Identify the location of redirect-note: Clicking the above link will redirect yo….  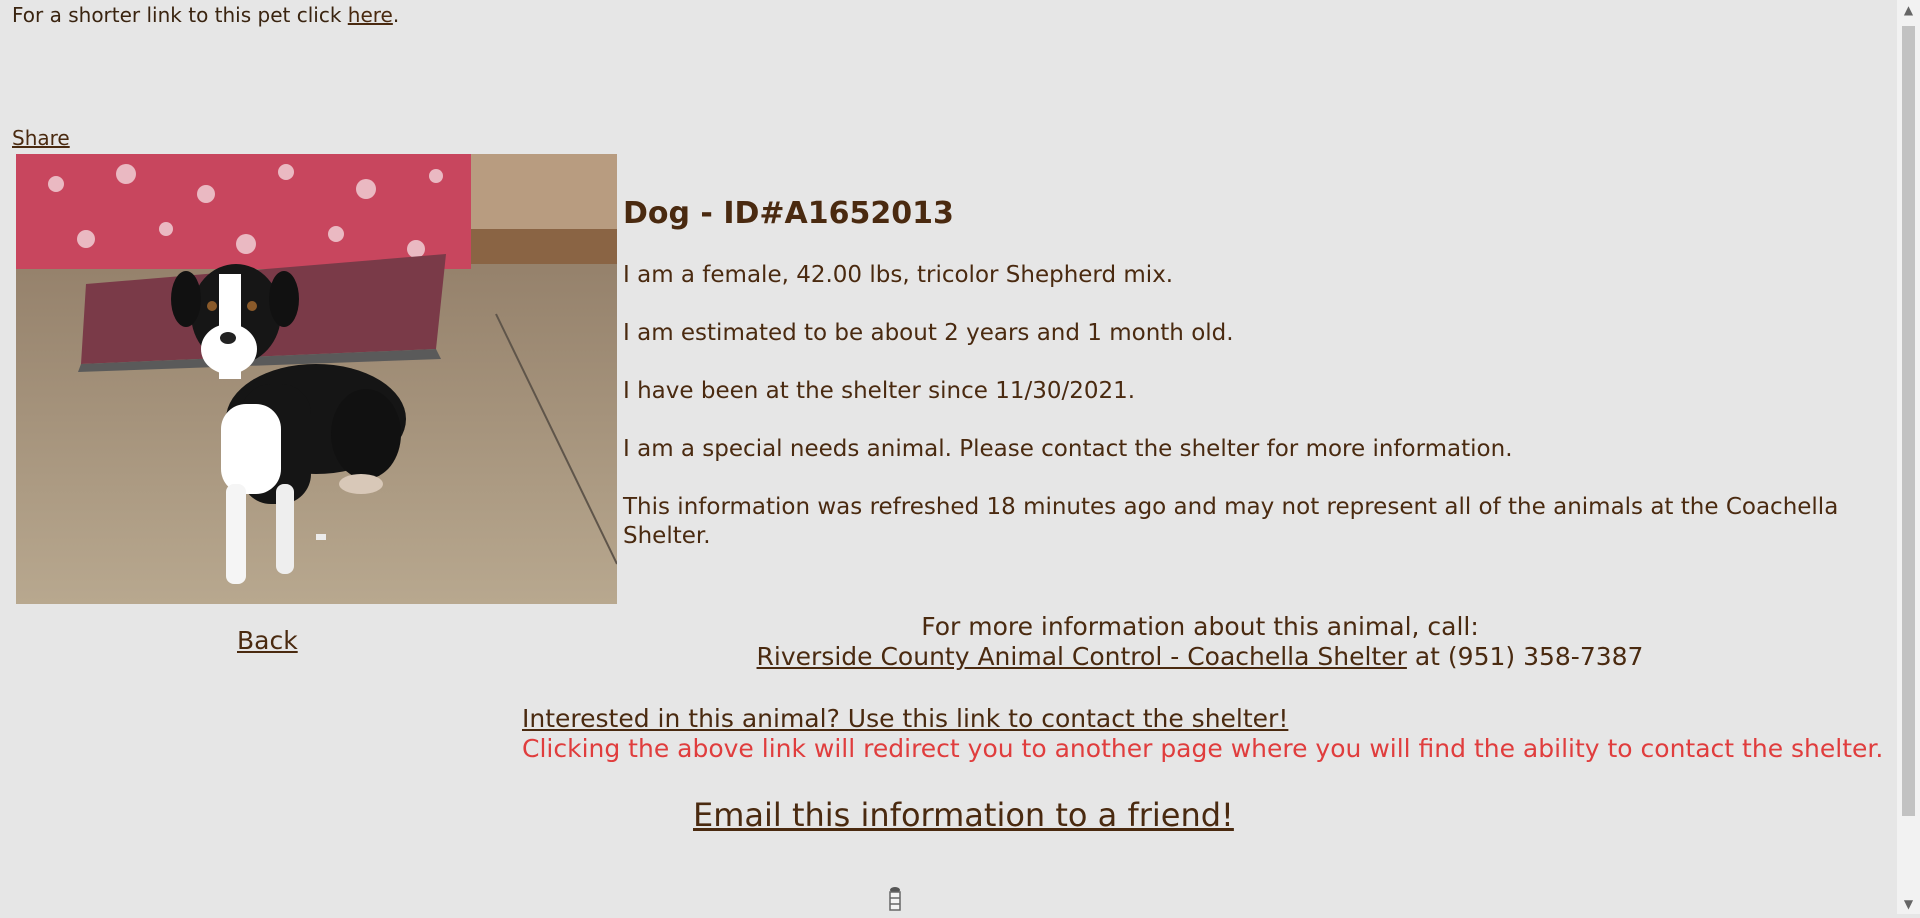
(1203, 748).